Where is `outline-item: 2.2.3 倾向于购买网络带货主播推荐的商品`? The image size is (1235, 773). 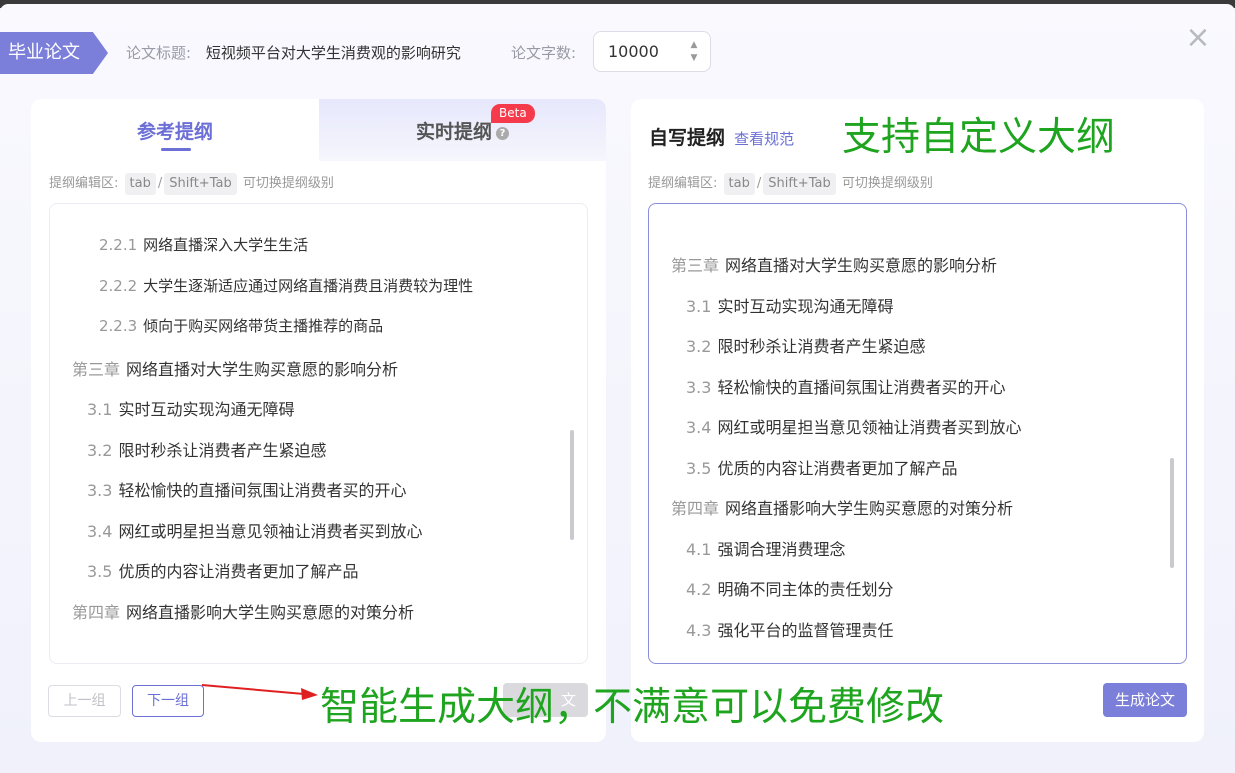 outline-item: 2.2.3 倾向于购买网络带货主播推荐的商品 is located at coordinates (241, 325).